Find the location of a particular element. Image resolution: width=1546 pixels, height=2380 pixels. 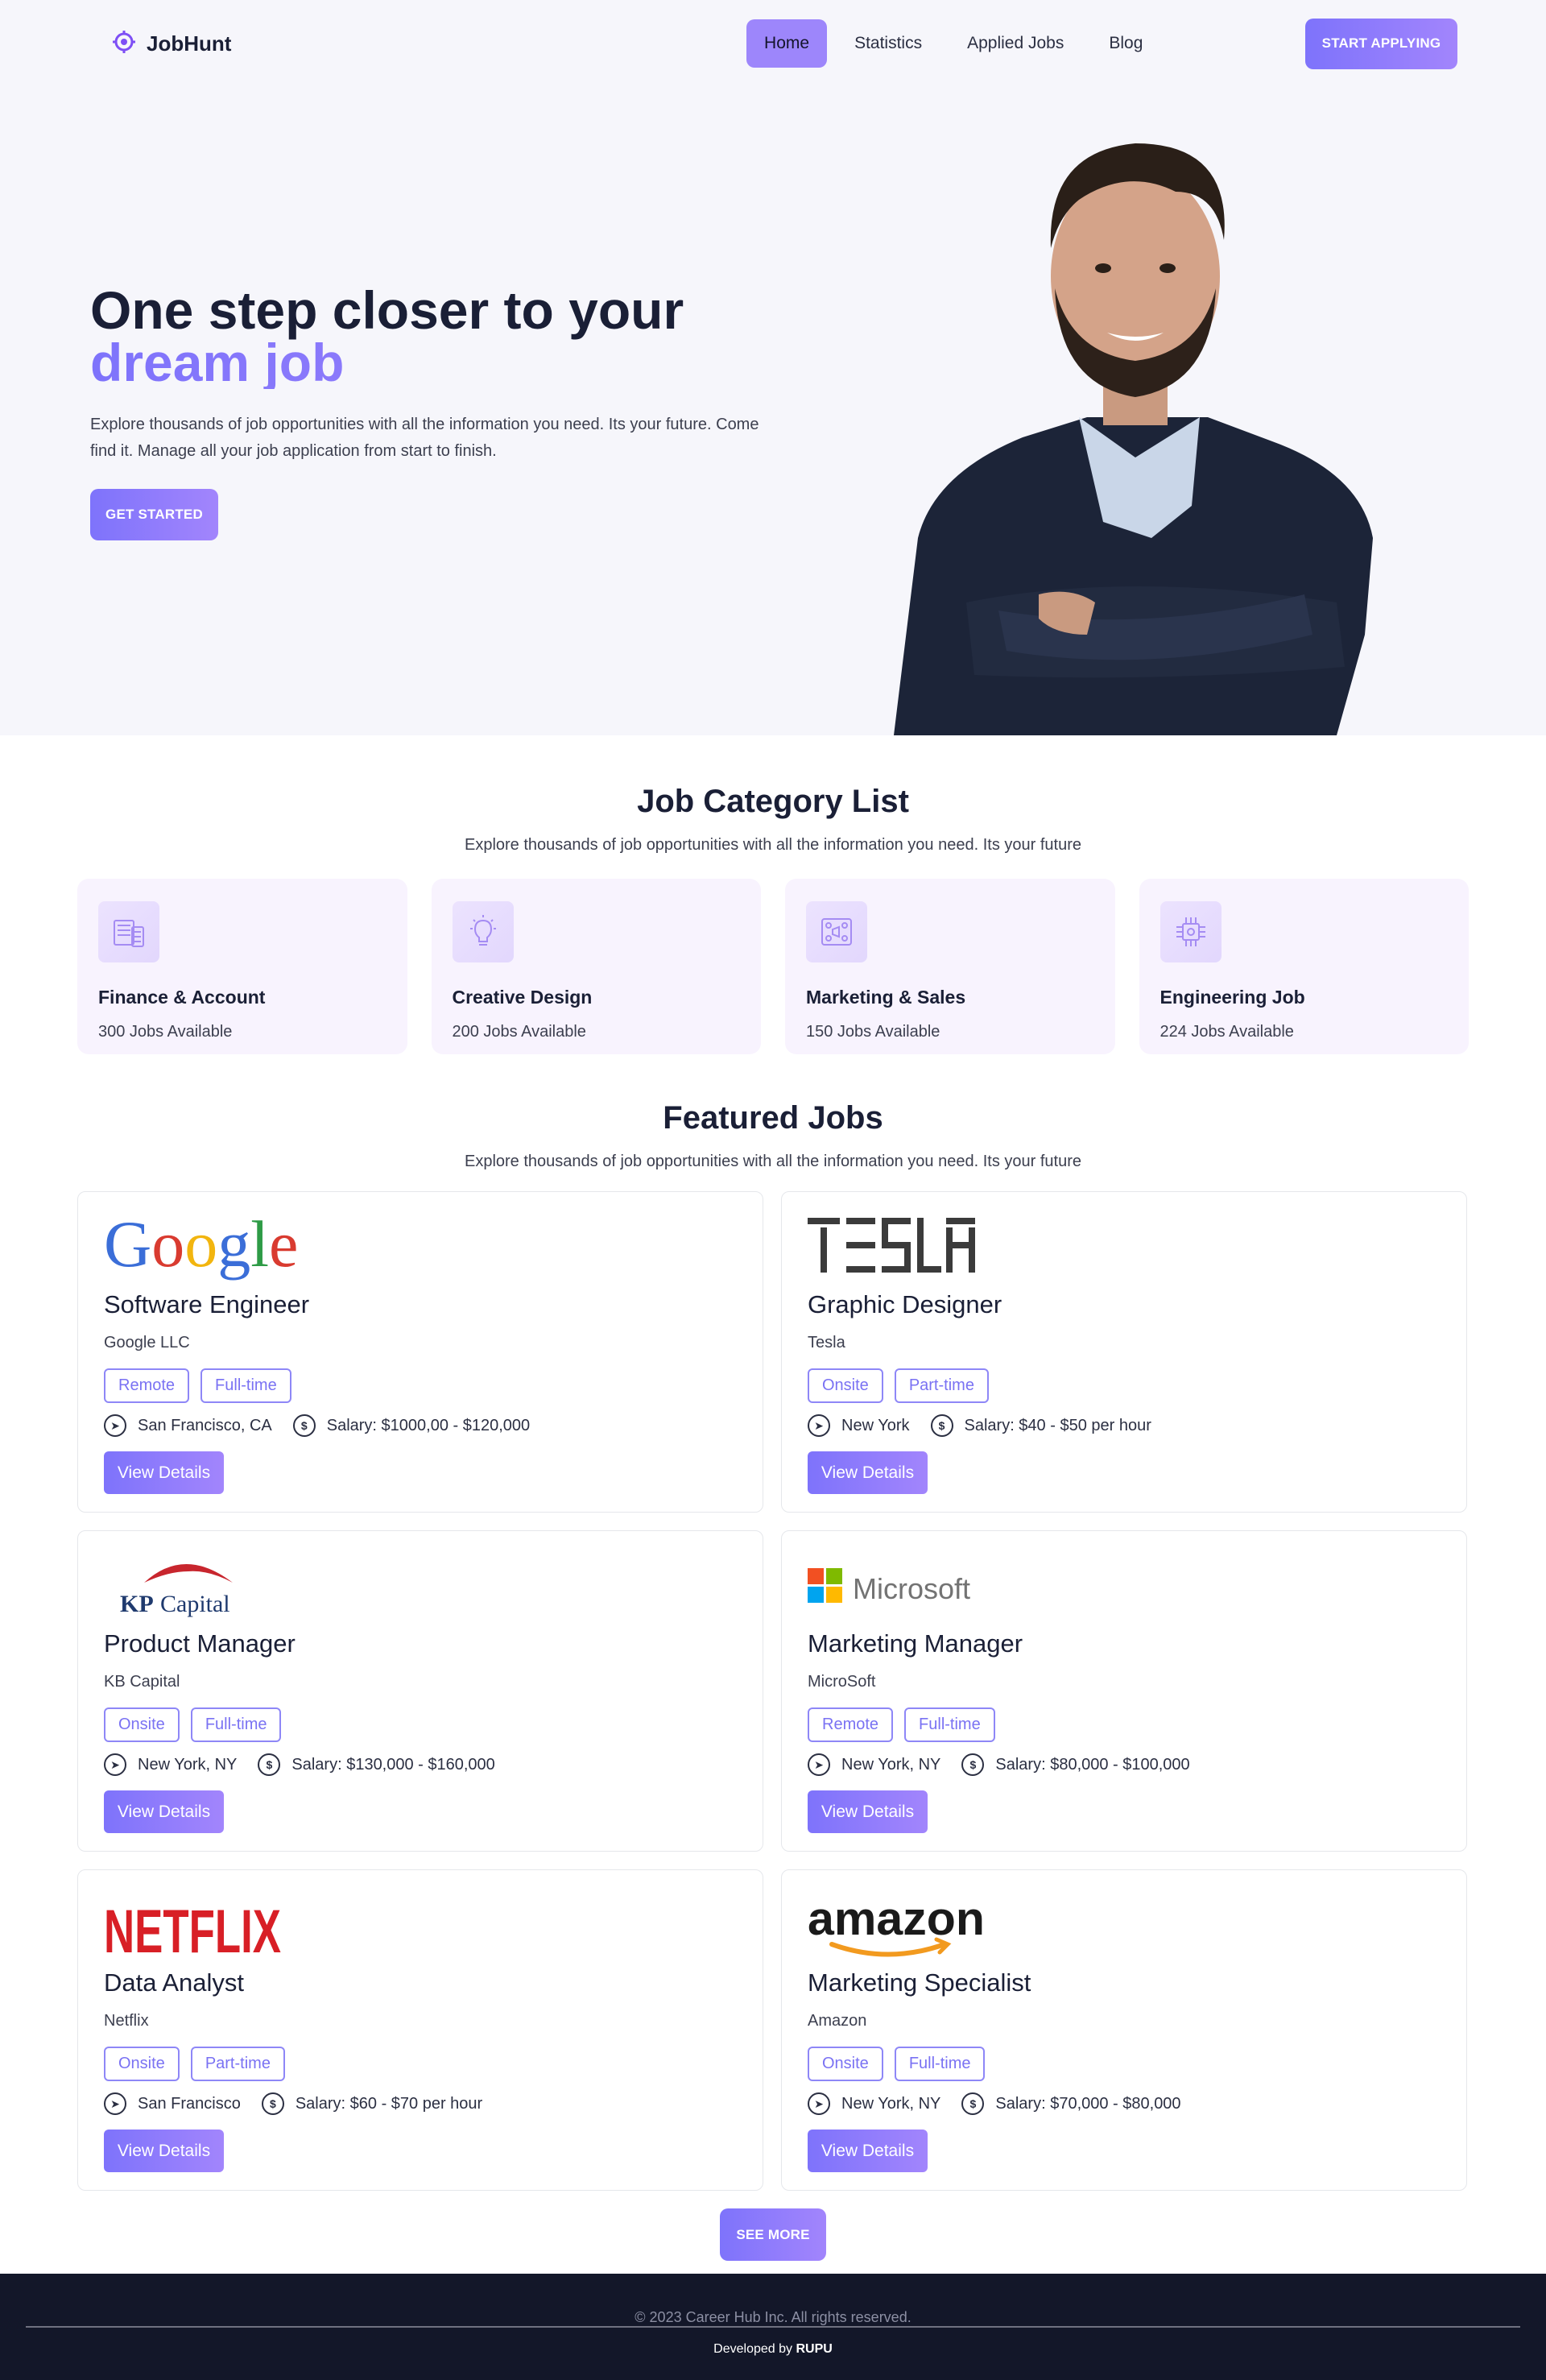

job-title: Marketing Manager is located at coordinates (1124, 1643).